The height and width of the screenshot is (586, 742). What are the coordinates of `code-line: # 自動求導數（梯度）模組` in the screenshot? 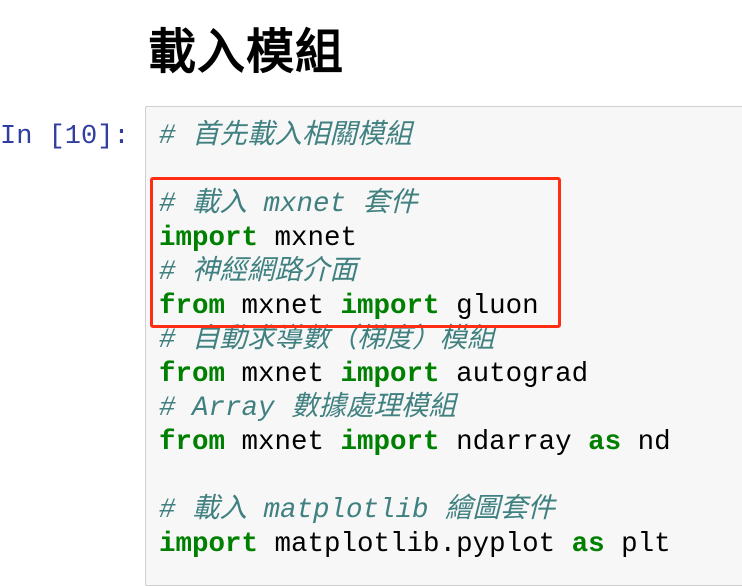 It's located at (415, 341).